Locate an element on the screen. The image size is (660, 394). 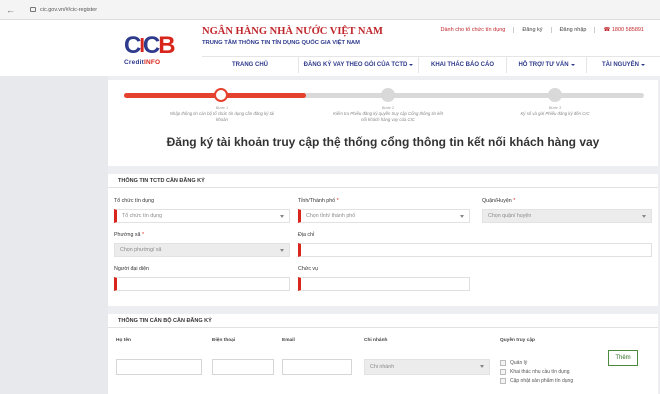
phone-icon: ☎ is located at coordinates (607, 30).